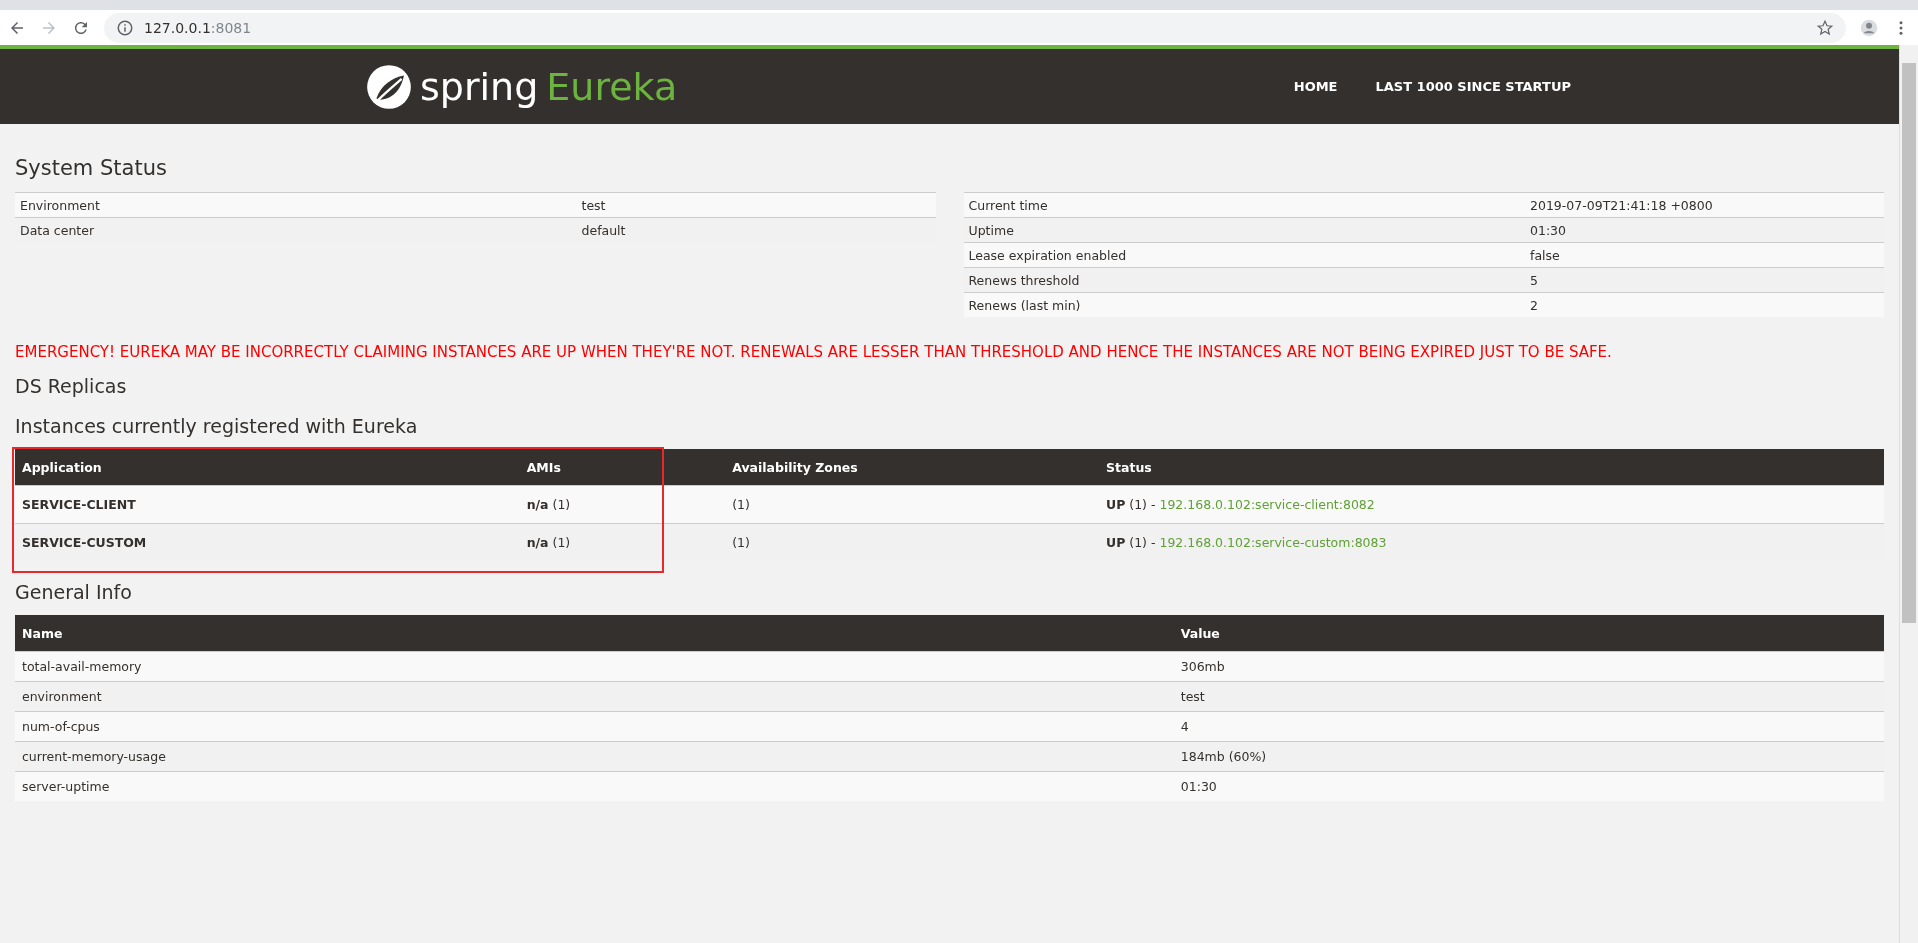 The height and width of the screenshot is (943, 1918). I want to click on table-cell: 5, so click(1704, 280).